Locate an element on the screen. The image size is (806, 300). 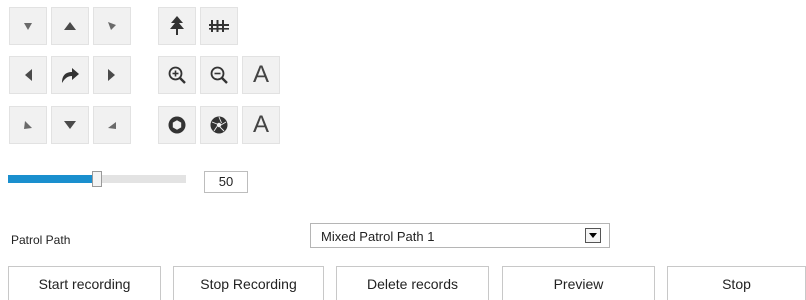
aperture-close-icon is located at coordinates (219, 125).